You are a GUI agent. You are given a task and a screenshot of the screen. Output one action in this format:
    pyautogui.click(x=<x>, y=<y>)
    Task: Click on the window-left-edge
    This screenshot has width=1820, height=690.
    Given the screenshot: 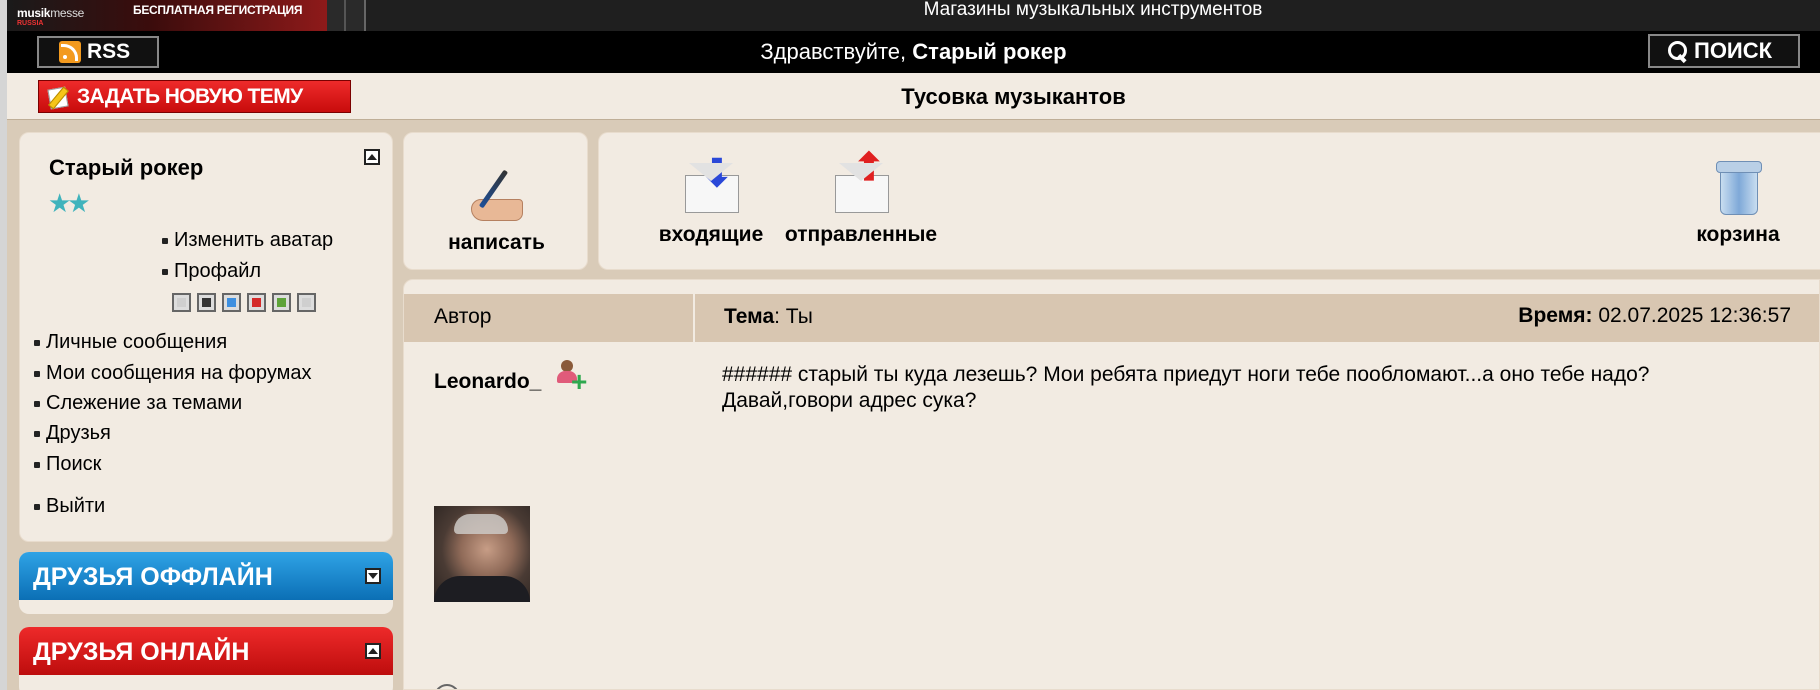 What is the action you would take?
    pyautogui.click(x=3, y=345)
    